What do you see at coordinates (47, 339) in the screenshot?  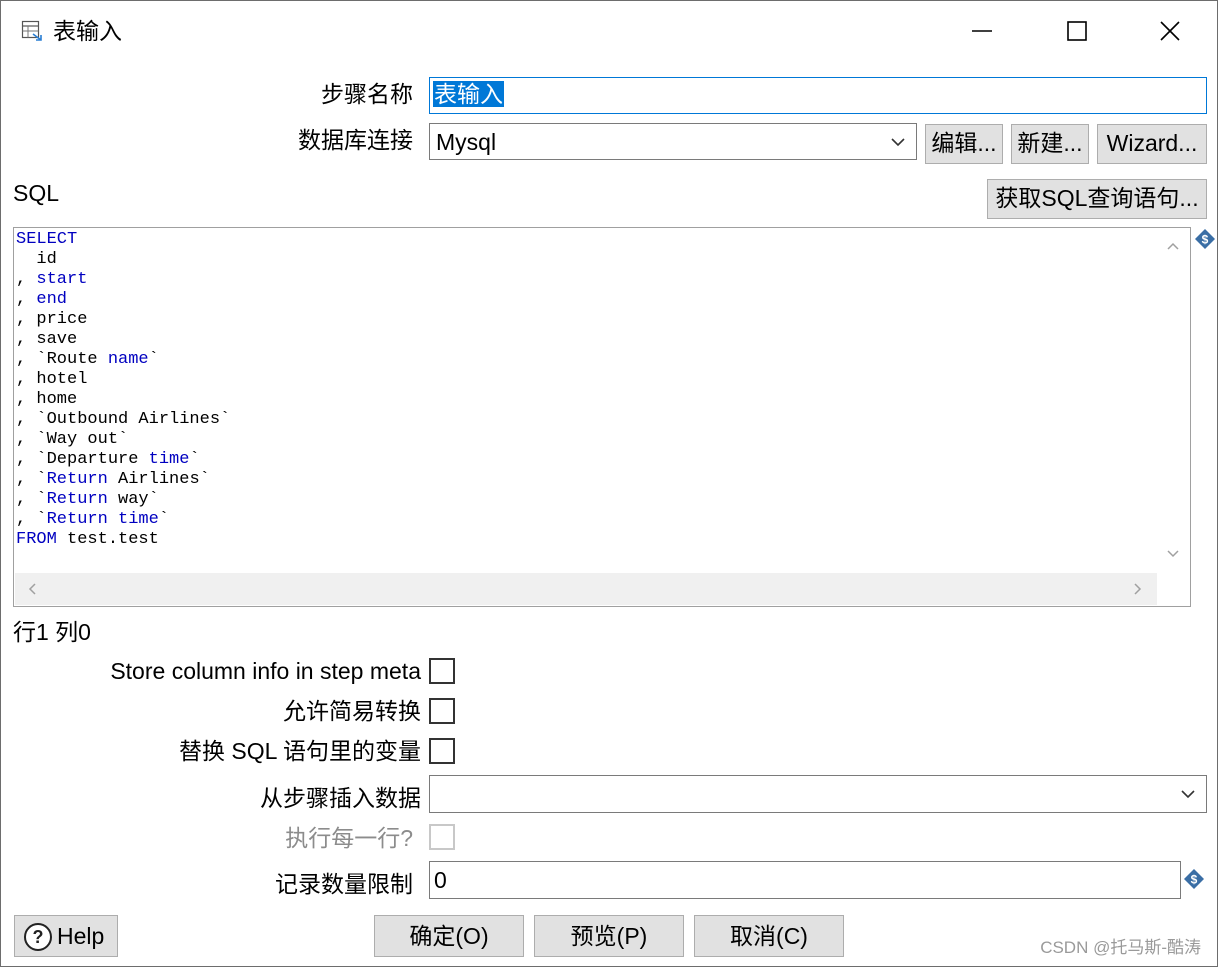 I see `sql-token: , save` at bounding box center [47, 339].